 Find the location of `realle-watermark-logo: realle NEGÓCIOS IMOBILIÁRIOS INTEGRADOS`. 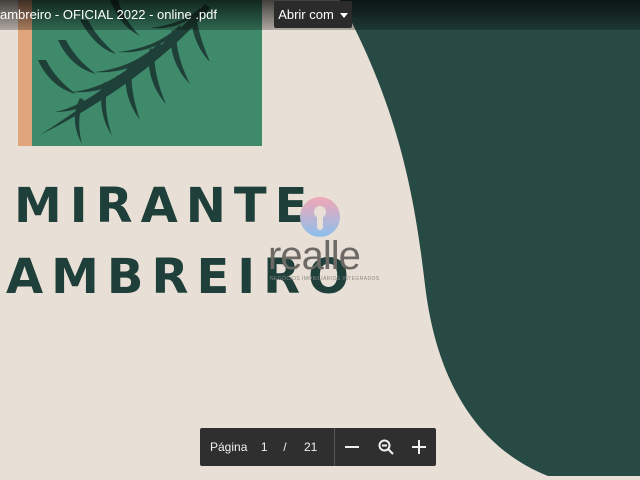

realle-watermark-logo: realle NEGÓCIOS IMOBILIÁRIOS INTEGRADOS is located at coordinates (322, 242).